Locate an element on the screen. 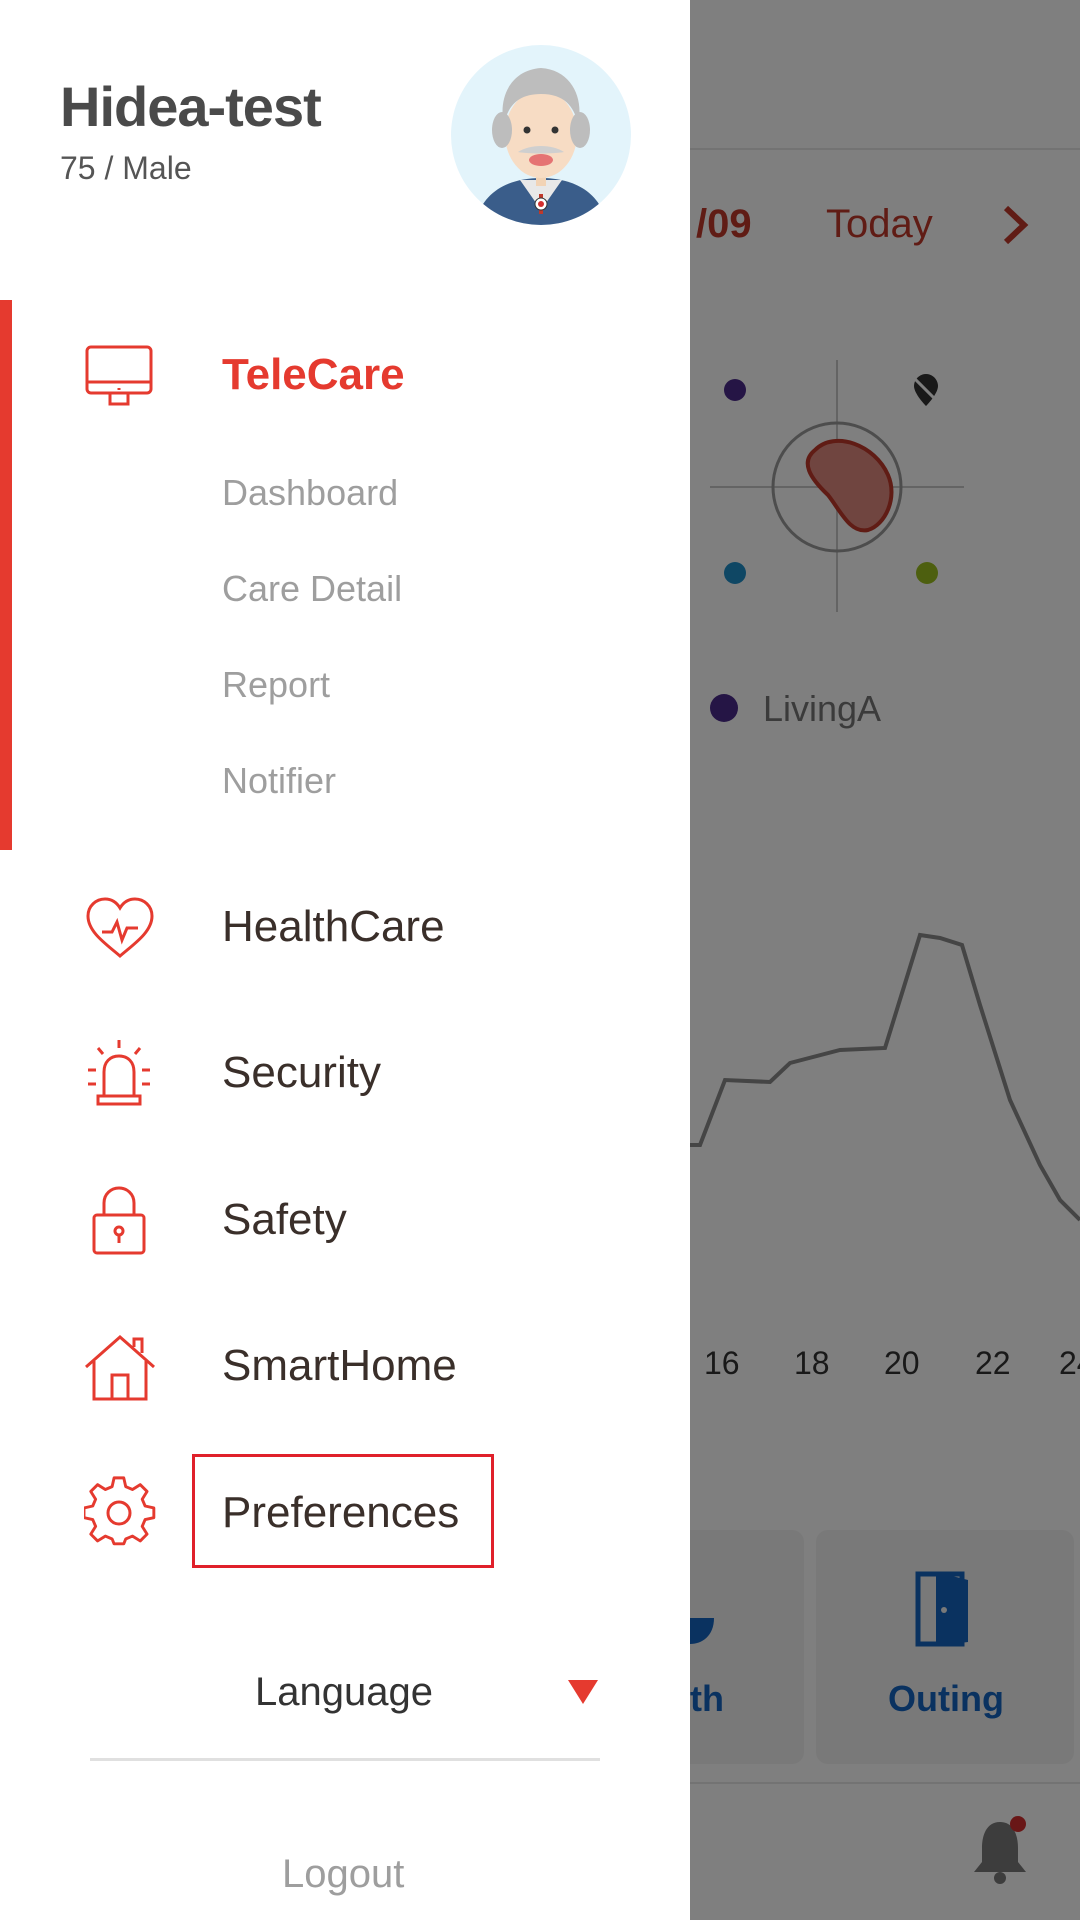  profile-details: 75 / Male is located at coordinates (126, 168).